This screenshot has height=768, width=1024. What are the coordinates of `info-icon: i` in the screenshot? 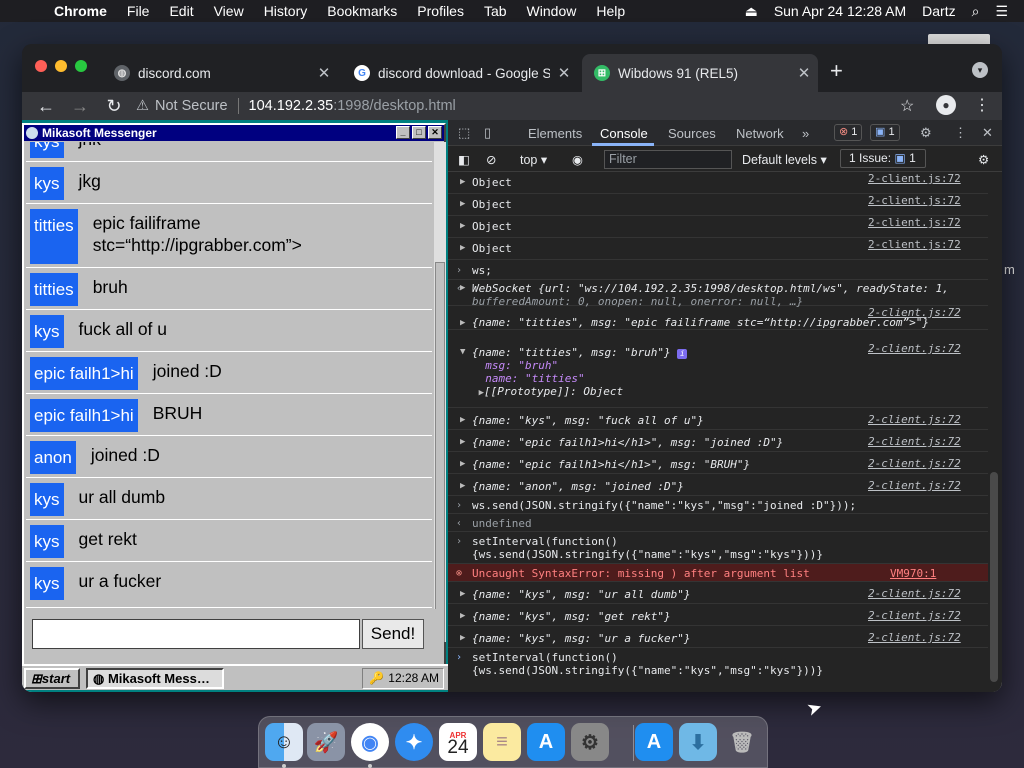 It's located at (682, 354).